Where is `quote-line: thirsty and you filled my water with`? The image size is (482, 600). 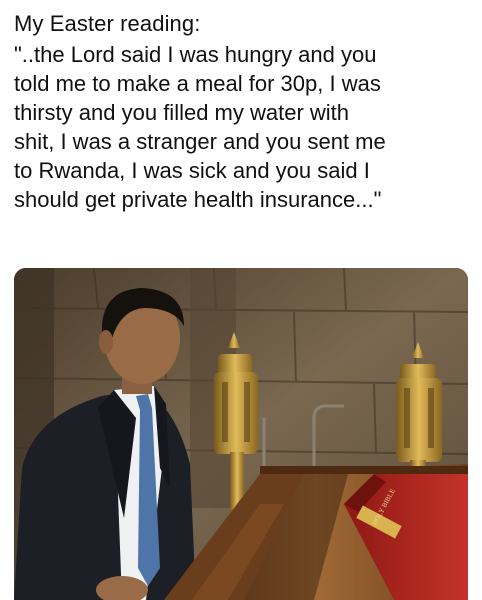 quote-line: thirsty and you filled my water with is located at coordinates (182, 112).